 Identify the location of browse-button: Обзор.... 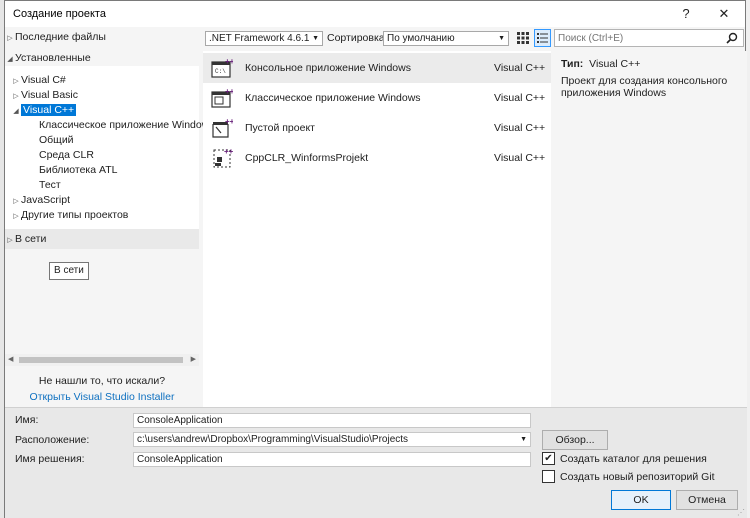
(575, 440).